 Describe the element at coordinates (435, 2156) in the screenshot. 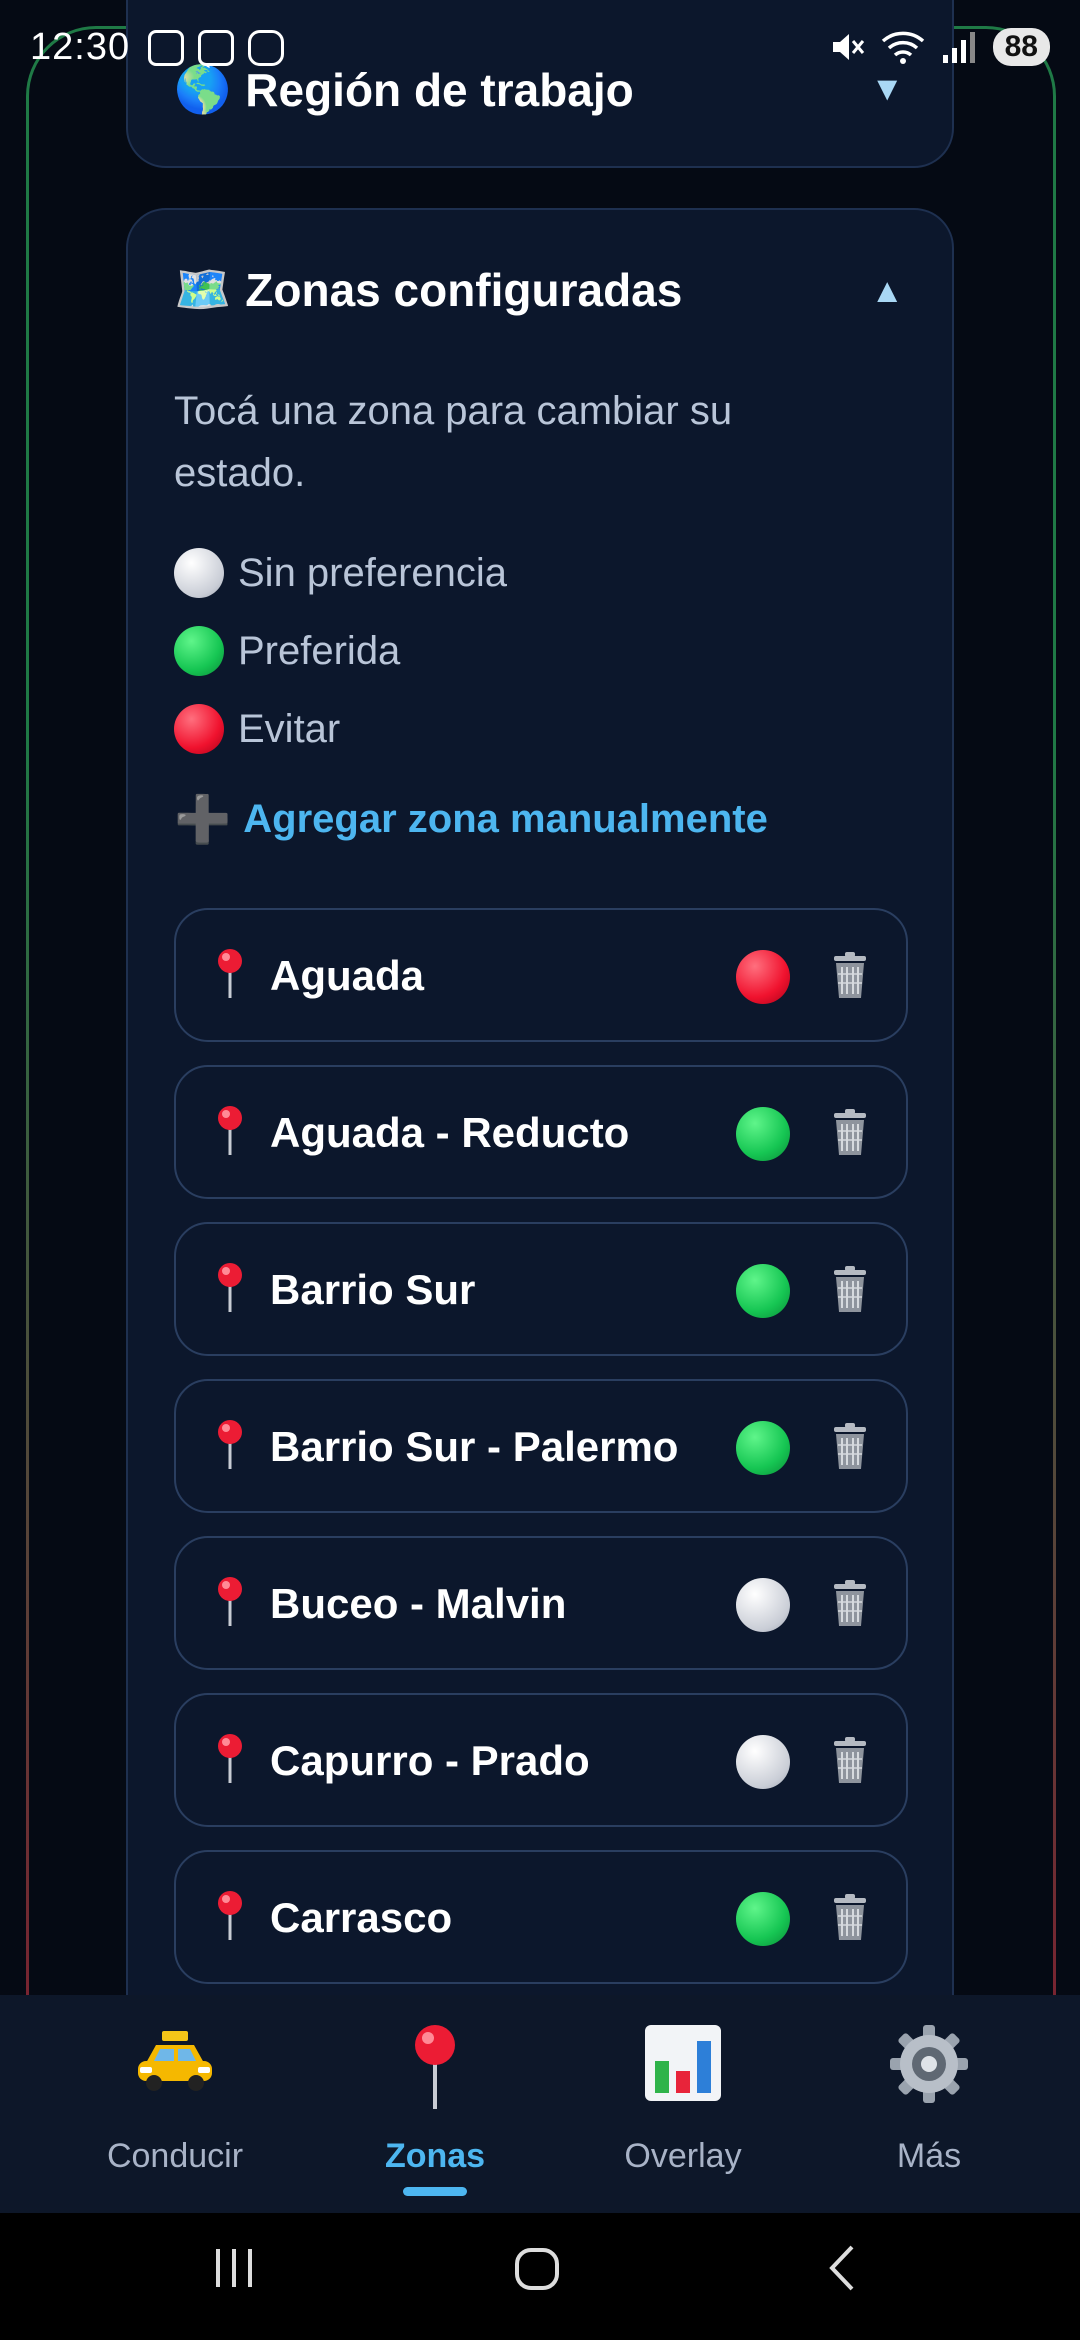

I see `nav-label: Zonas` at that location.